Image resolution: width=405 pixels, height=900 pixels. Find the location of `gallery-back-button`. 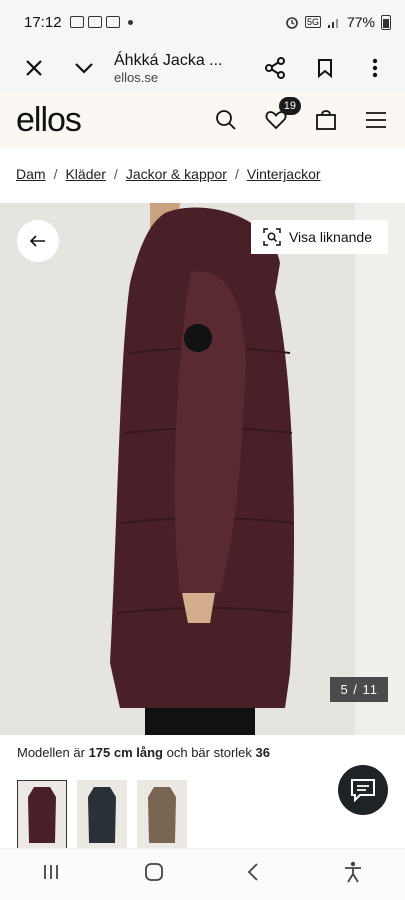

gallery-back-button is located at coordinates (38, 241).